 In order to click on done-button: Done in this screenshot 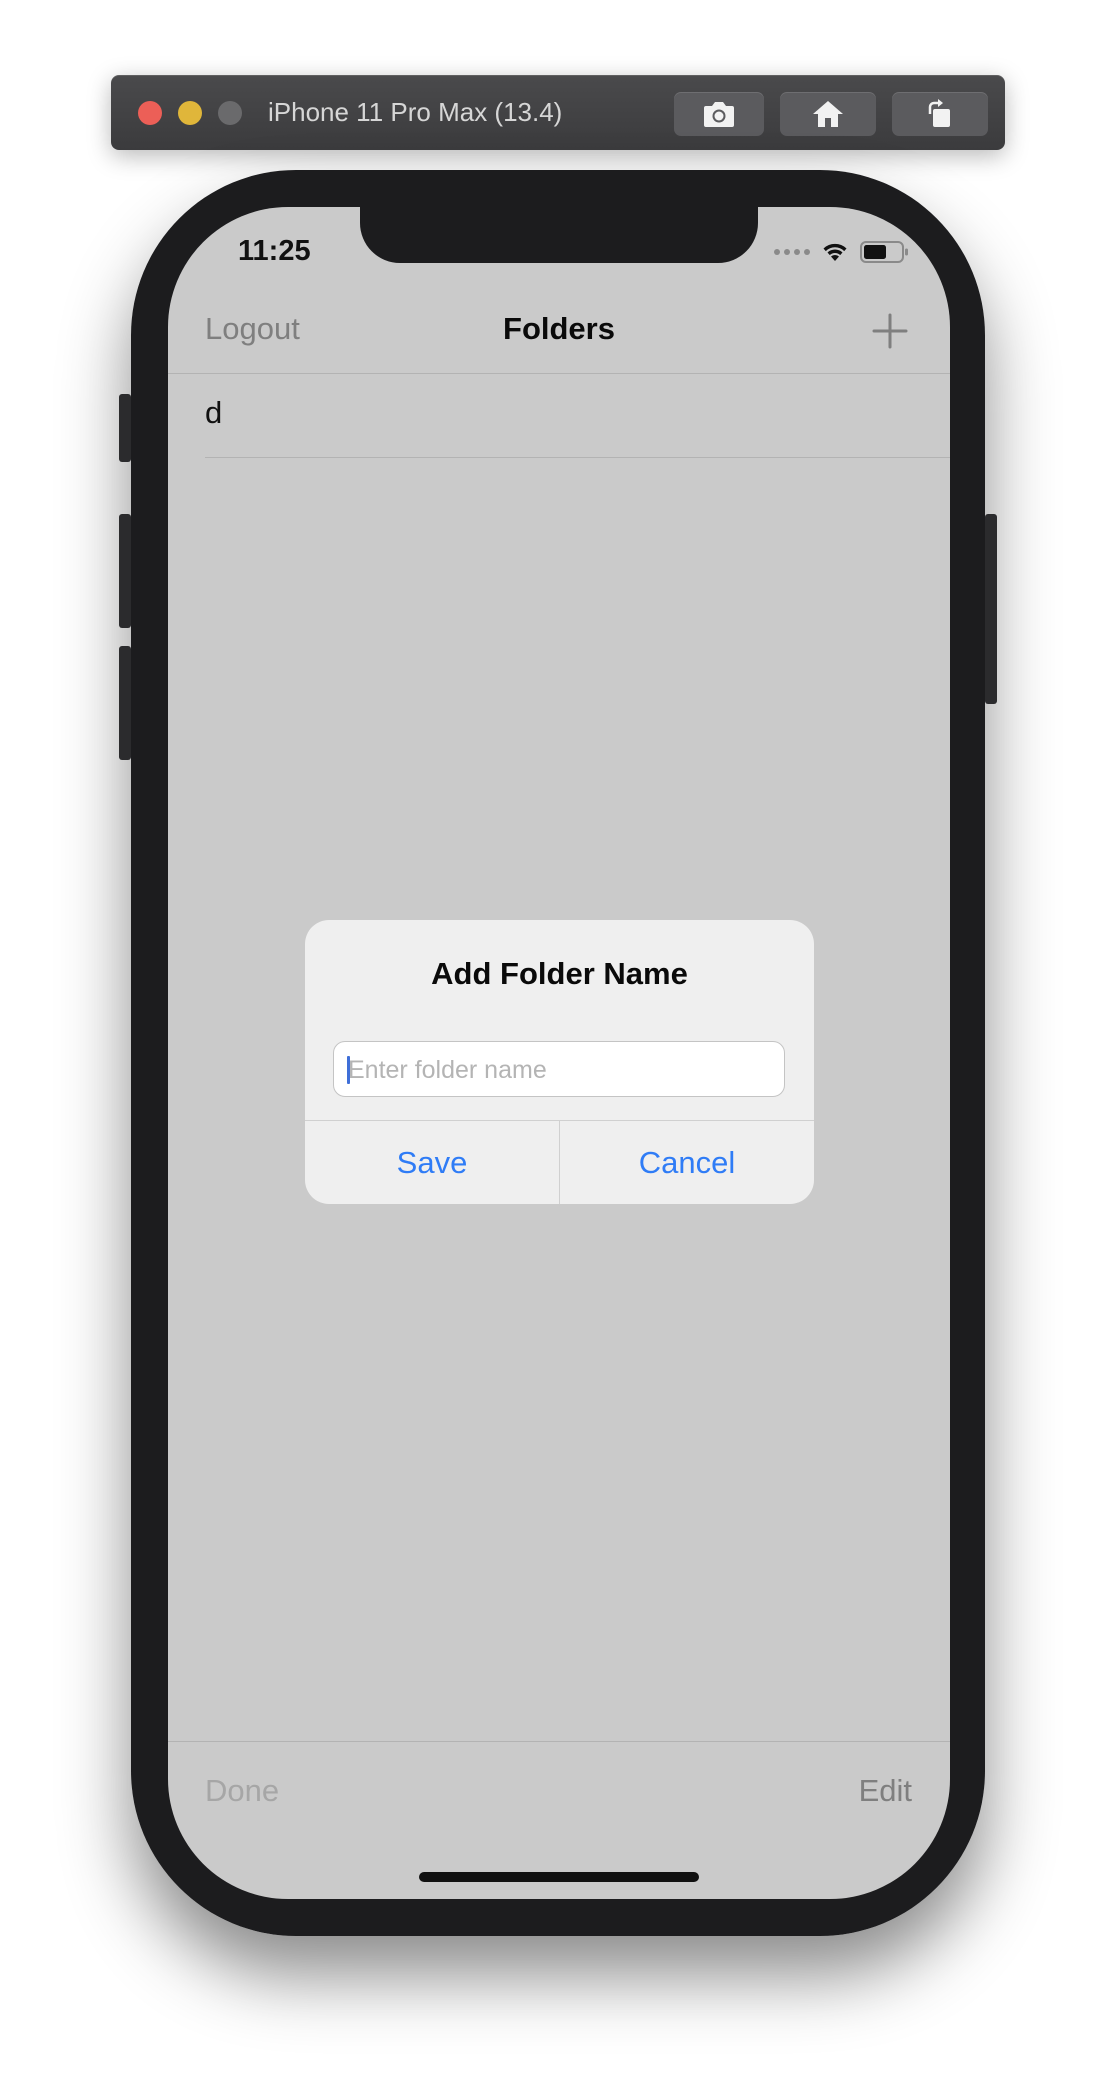, I will do `click(242, 1791)`.